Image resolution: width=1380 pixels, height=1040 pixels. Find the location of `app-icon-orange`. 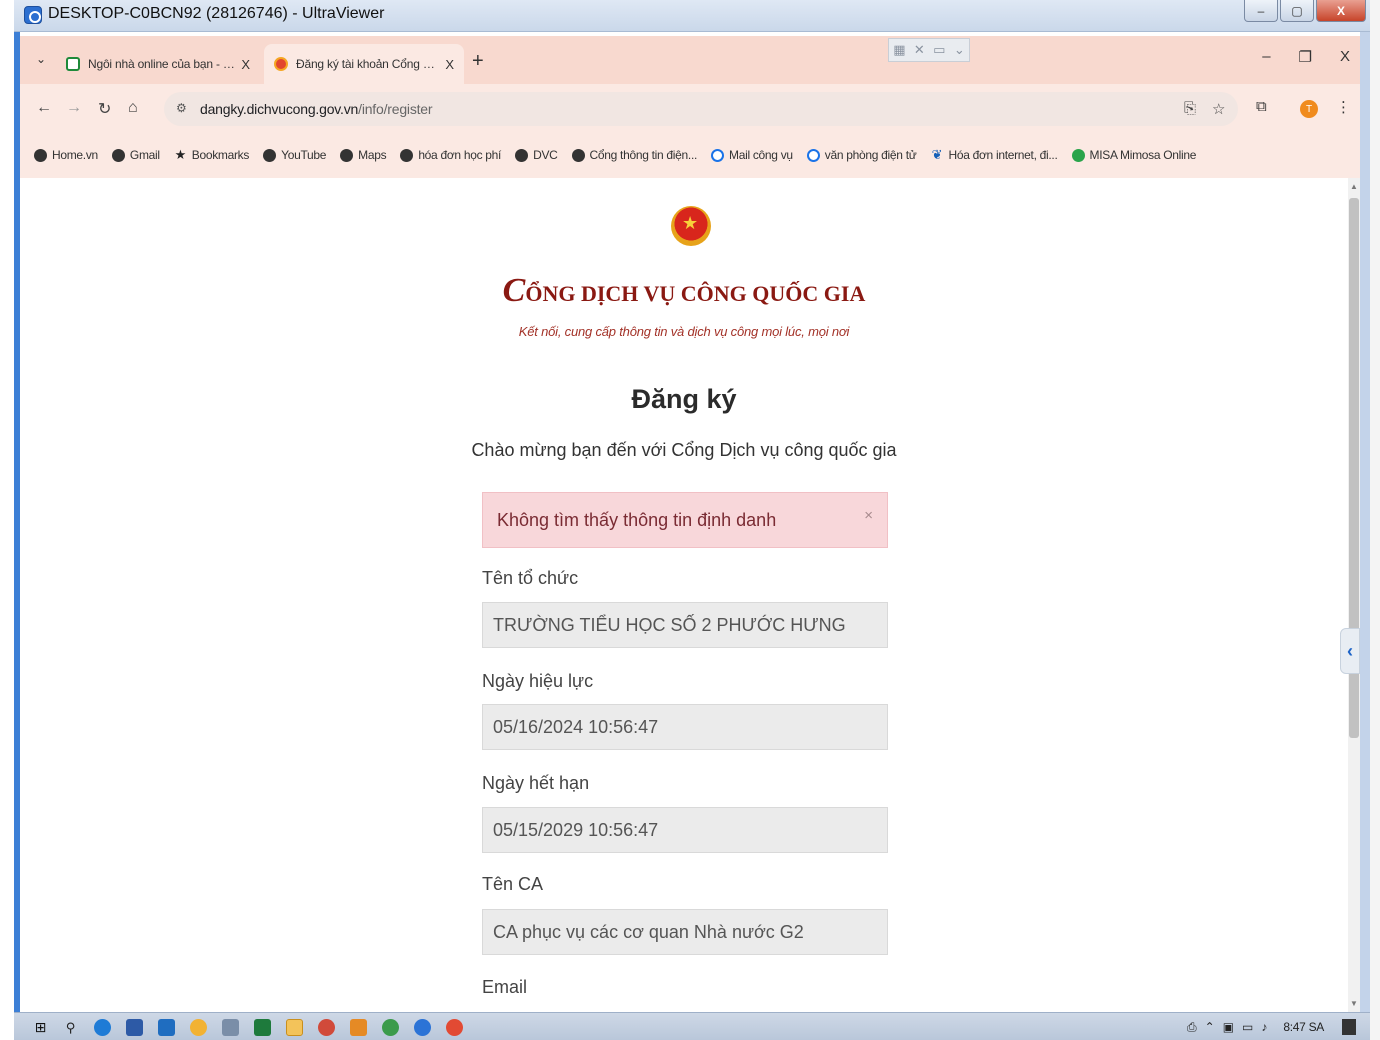

app-icon-orange is located at coordinates (358, 1027).